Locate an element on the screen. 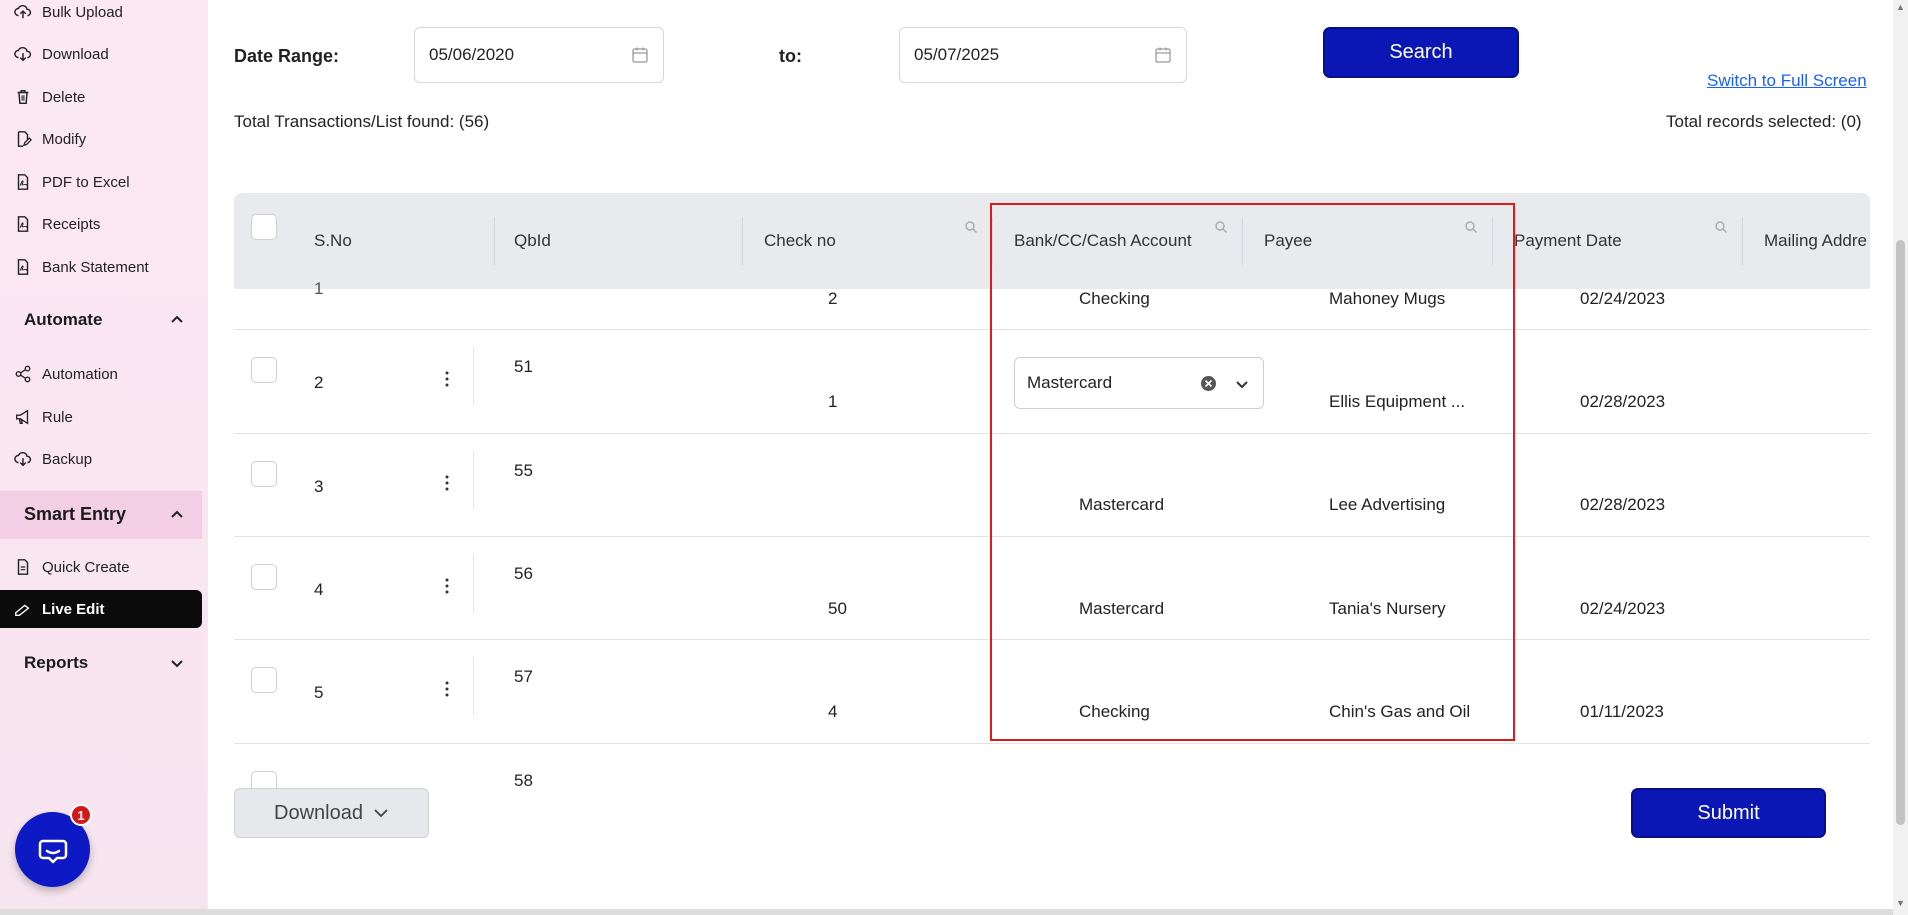 This screenshot has width=1908, height=915. header-divider is located at coordinates (1742, 241).